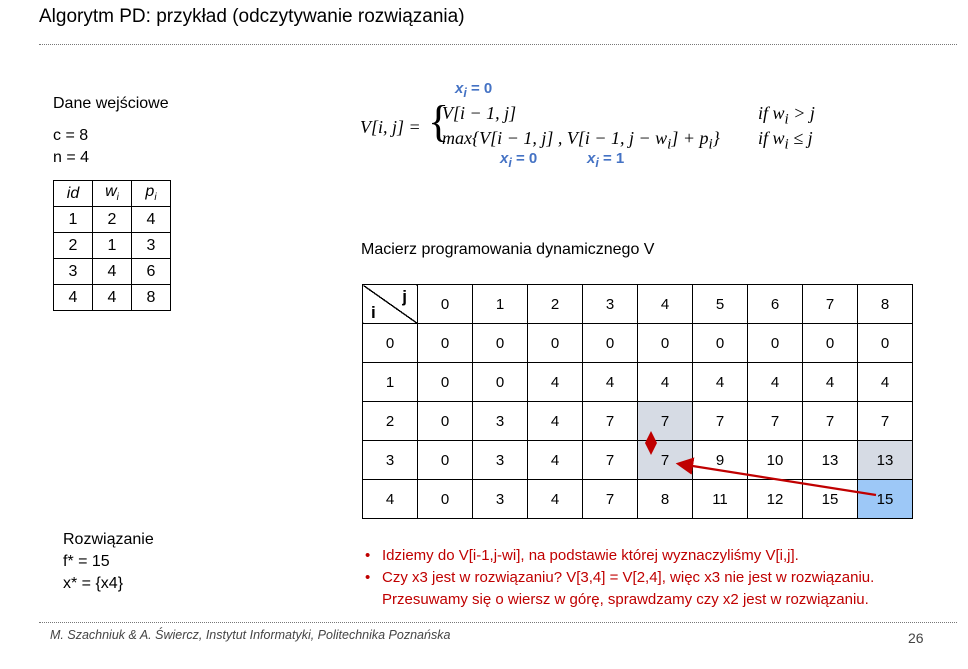  I want to click on solution-heading: Rozwiązanie, so click(108, 539).